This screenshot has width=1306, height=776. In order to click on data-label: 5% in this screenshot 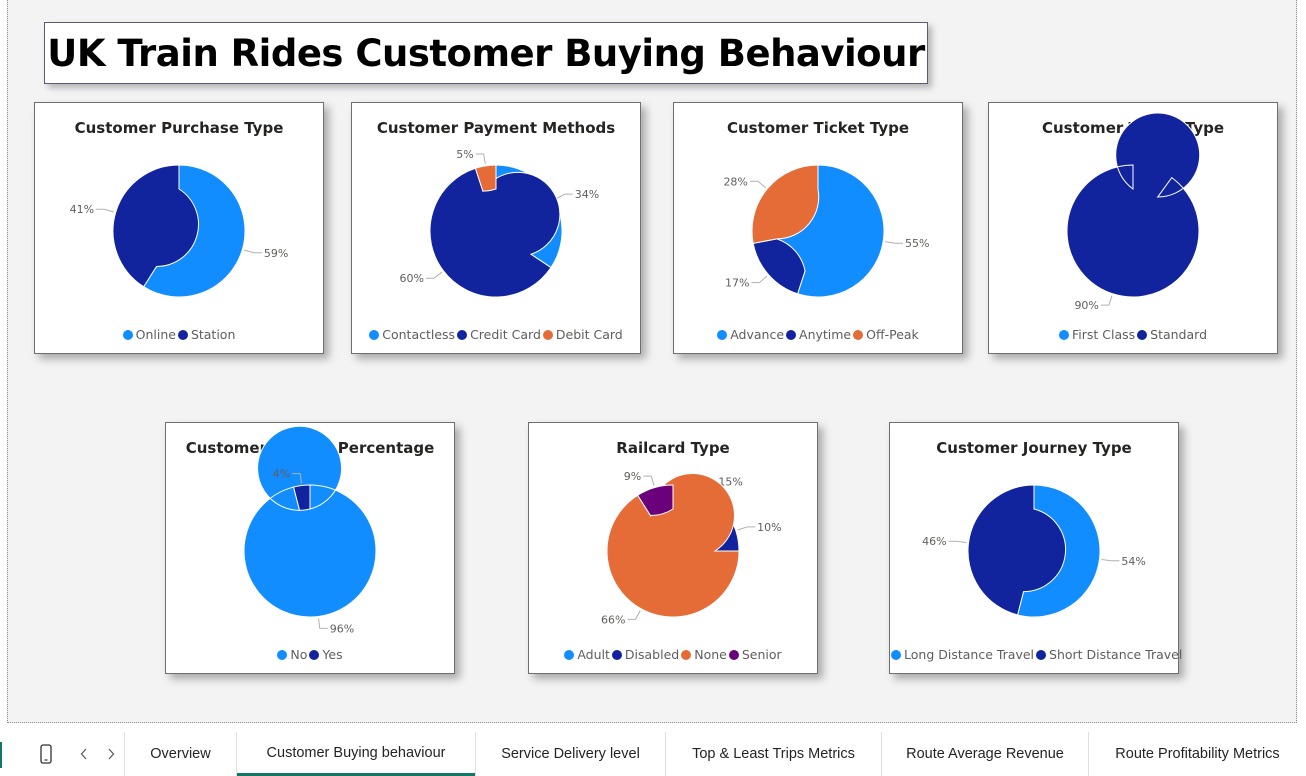, I will do `click(464, 154)`.